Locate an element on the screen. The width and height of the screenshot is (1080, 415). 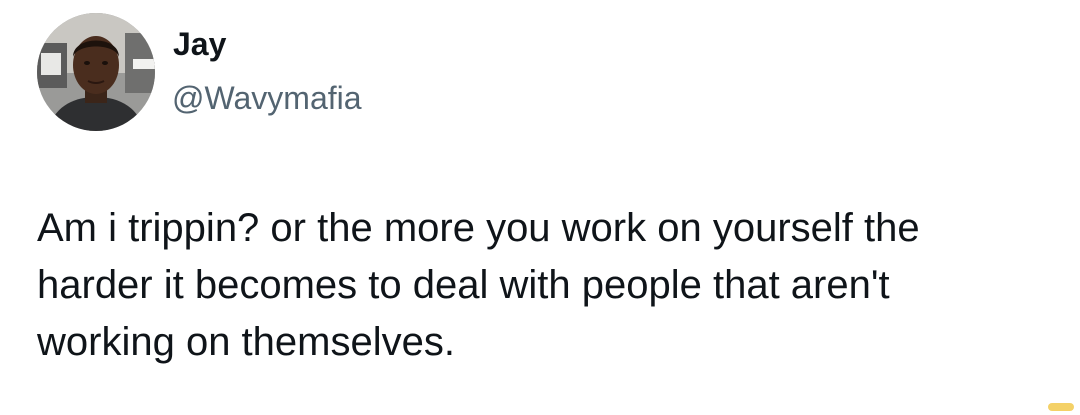
avatar is located at coordinates (96, 72).